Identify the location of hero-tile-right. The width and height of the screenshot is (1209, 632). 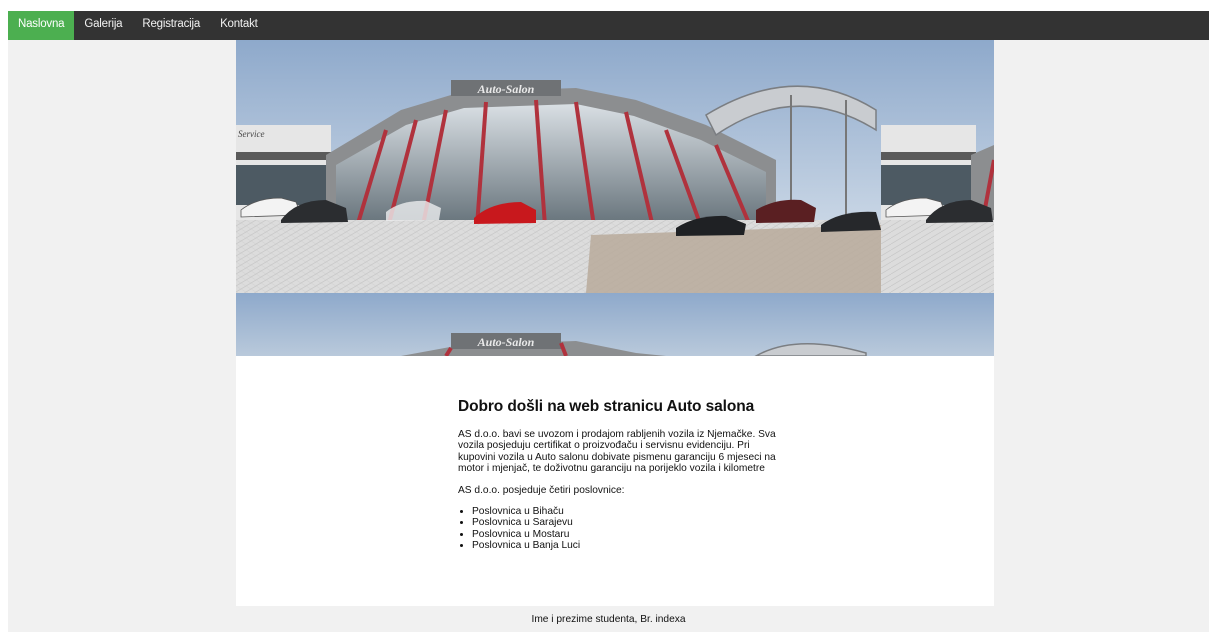
(937, 166).